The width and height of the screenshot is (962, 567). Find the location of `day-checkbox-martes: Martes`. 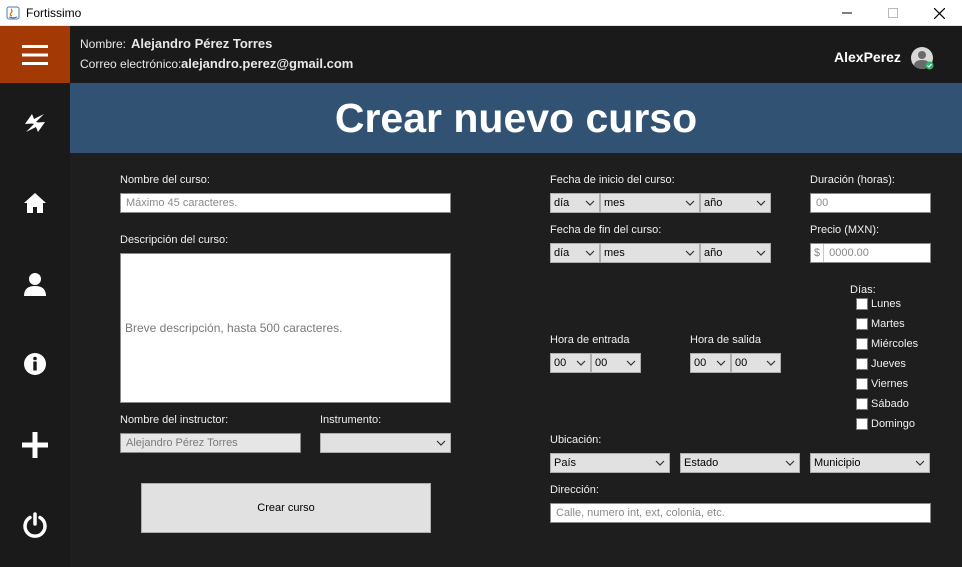

day-checkbox-martes: Martes is located at coordinates (880, 324).